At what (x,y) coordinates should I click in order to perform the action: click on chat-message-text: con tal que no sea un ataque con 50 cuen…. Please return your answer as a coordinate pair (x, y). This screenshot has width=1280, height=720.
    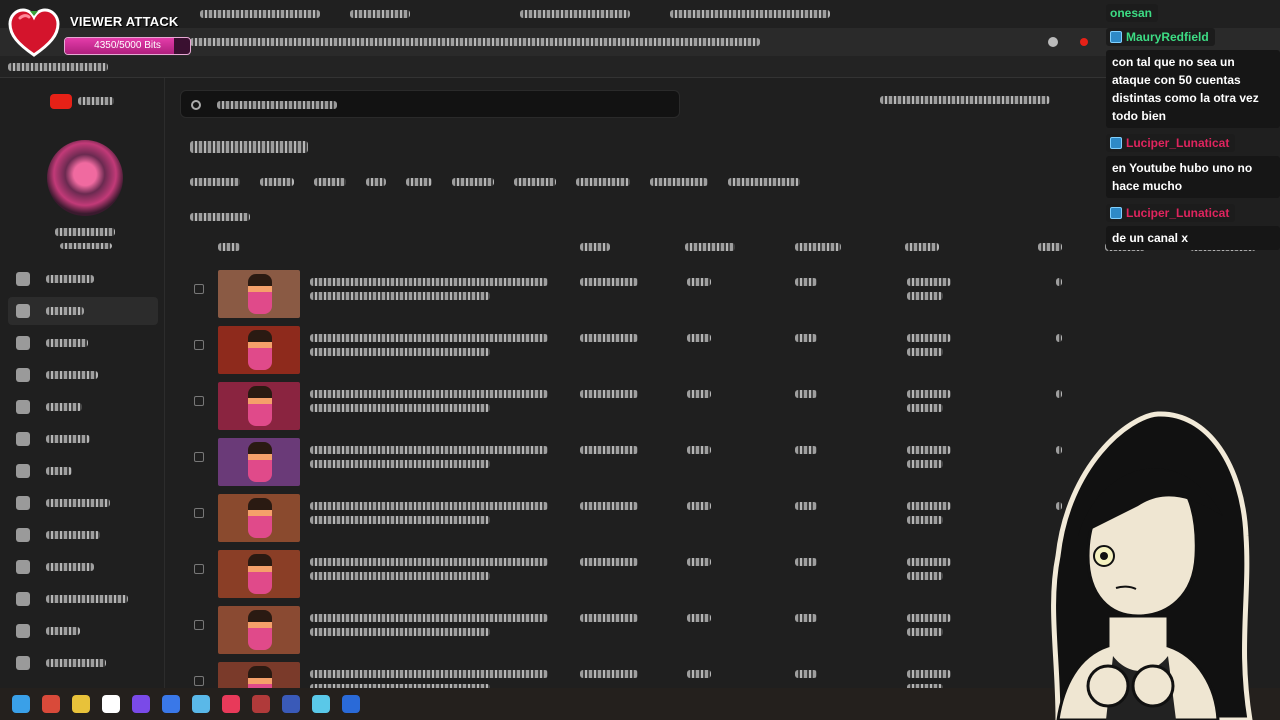
    Looking at the image, I should click on (1193, 89).